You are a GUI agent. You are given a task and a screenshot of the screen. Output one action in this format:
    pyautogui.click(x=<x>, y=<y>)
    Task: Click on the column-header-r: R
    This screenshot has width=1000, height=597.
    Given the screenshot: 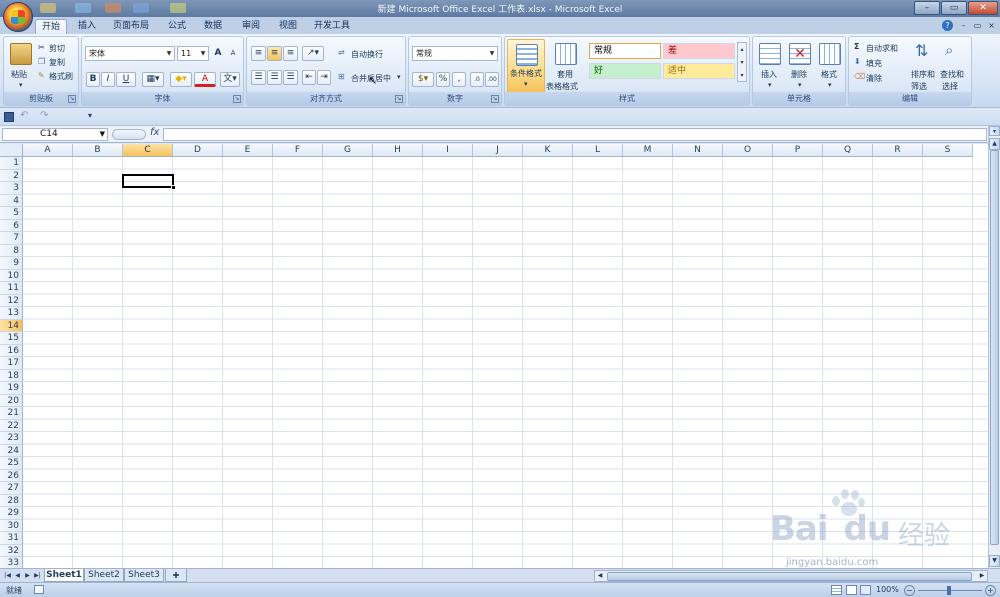 What is the action you would take?
    pyautogui.click(x=898, y=150)
    